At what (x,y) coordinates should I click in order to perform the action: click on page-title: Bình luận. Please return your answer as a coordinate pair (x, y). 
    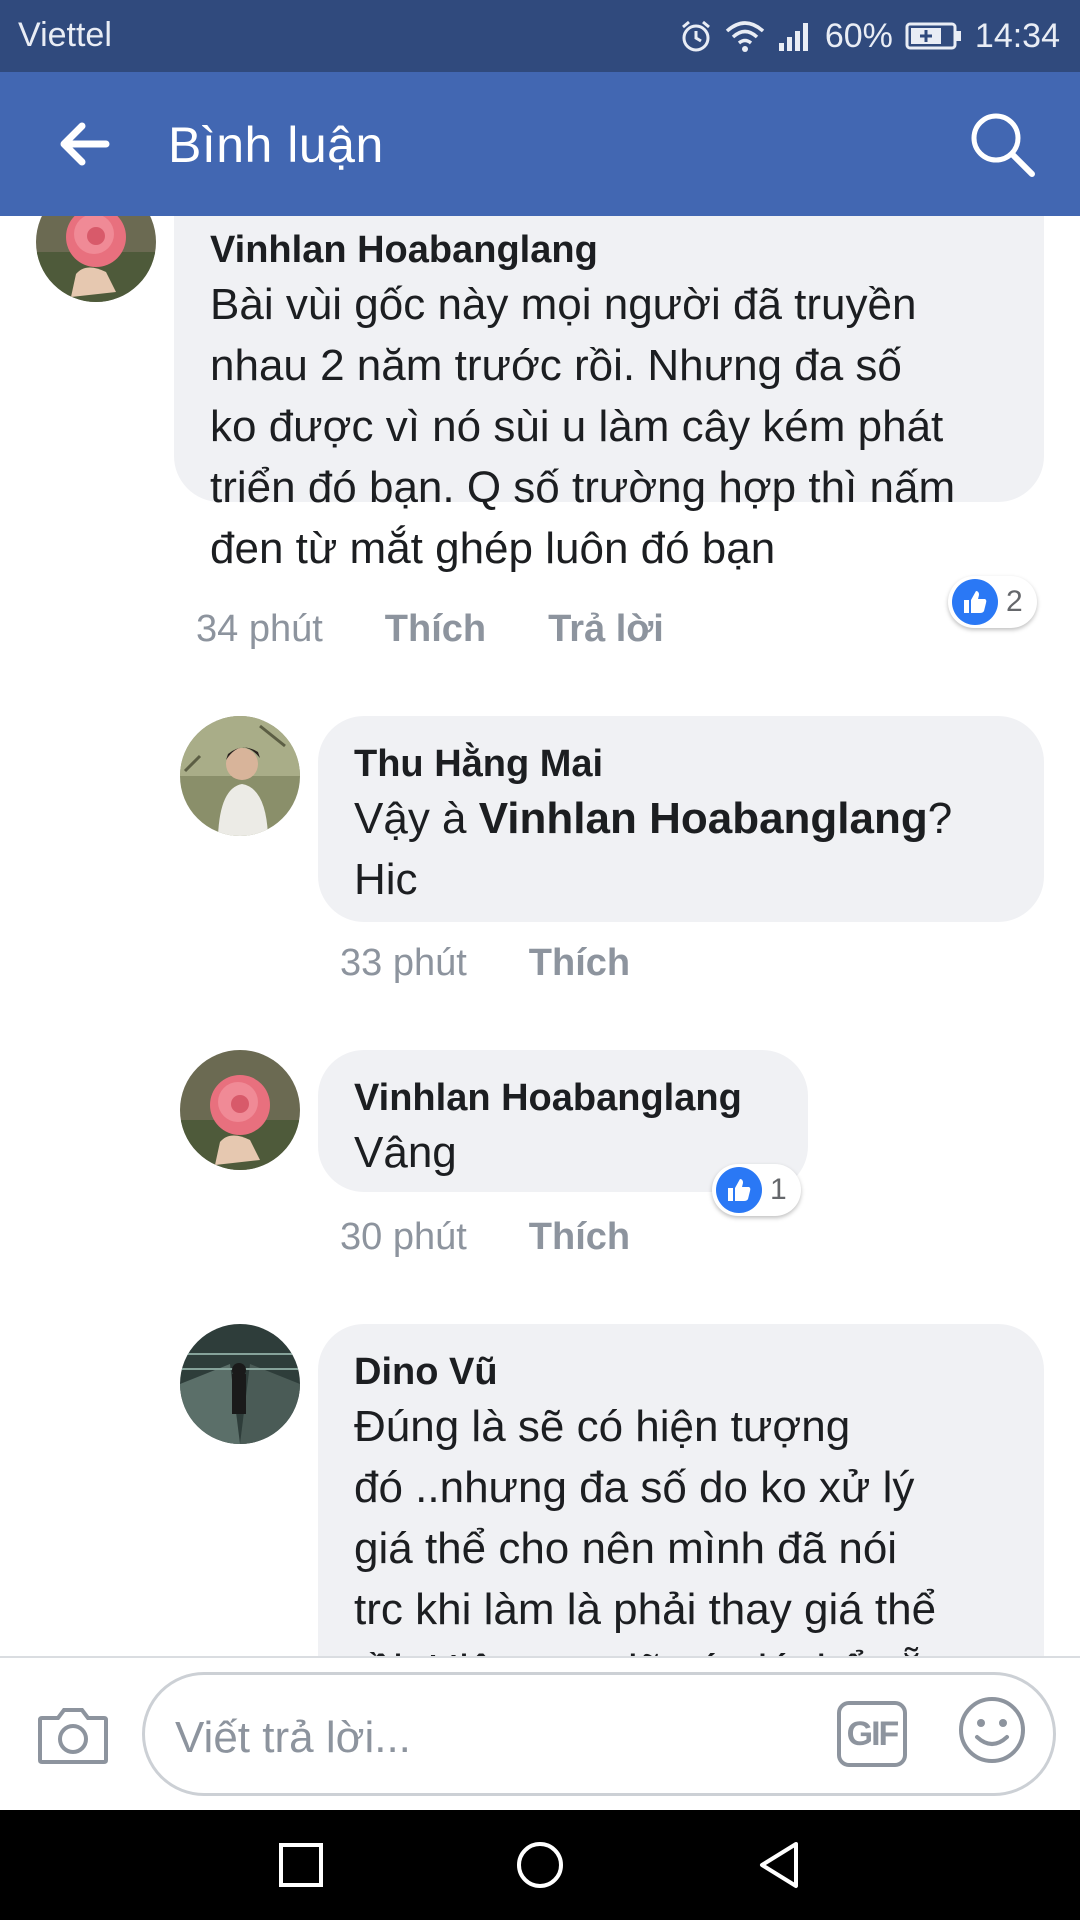
    Looking at the image, I should click on (276, 145).